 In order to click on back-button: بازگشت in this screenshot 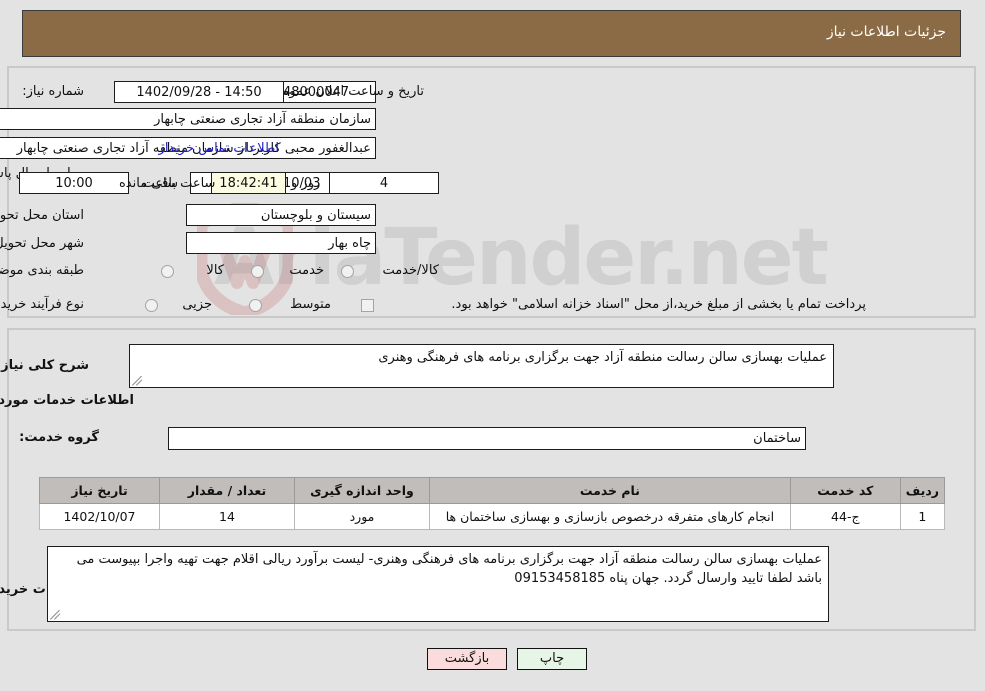, I will do `click(468, 659)`.